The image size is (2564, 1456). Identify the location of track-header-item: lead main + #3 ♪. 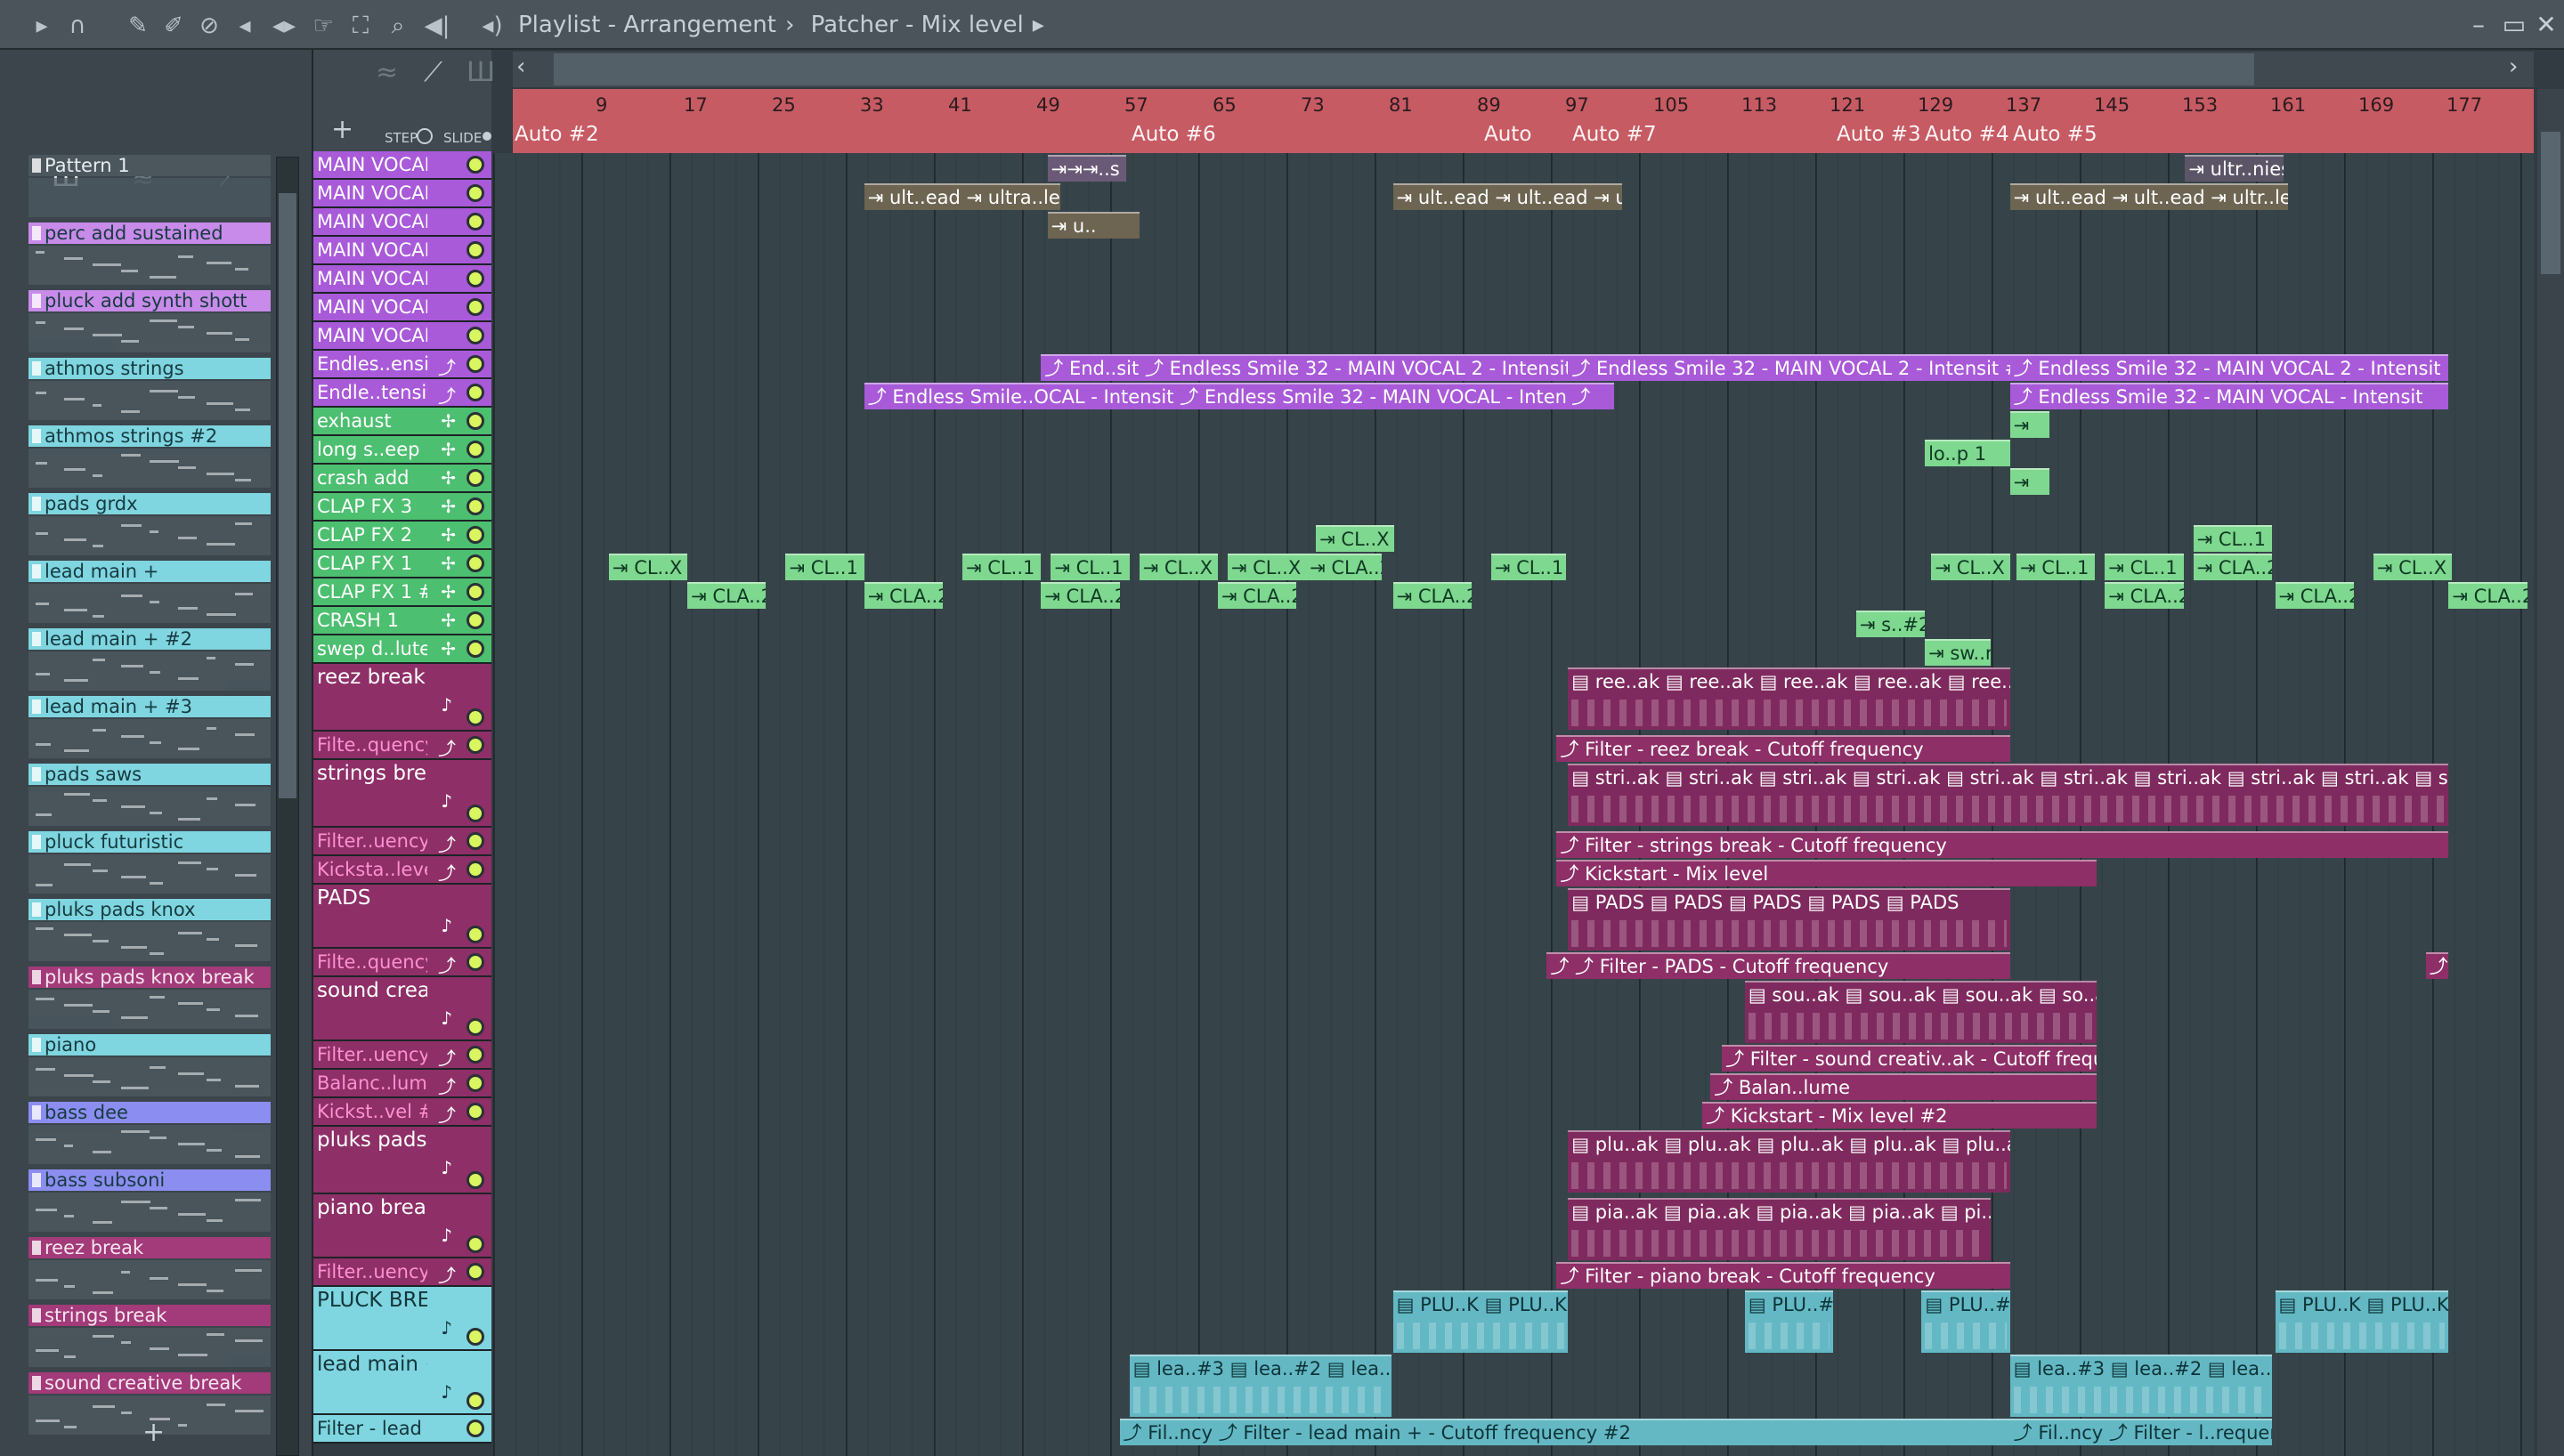
(402, 1383).